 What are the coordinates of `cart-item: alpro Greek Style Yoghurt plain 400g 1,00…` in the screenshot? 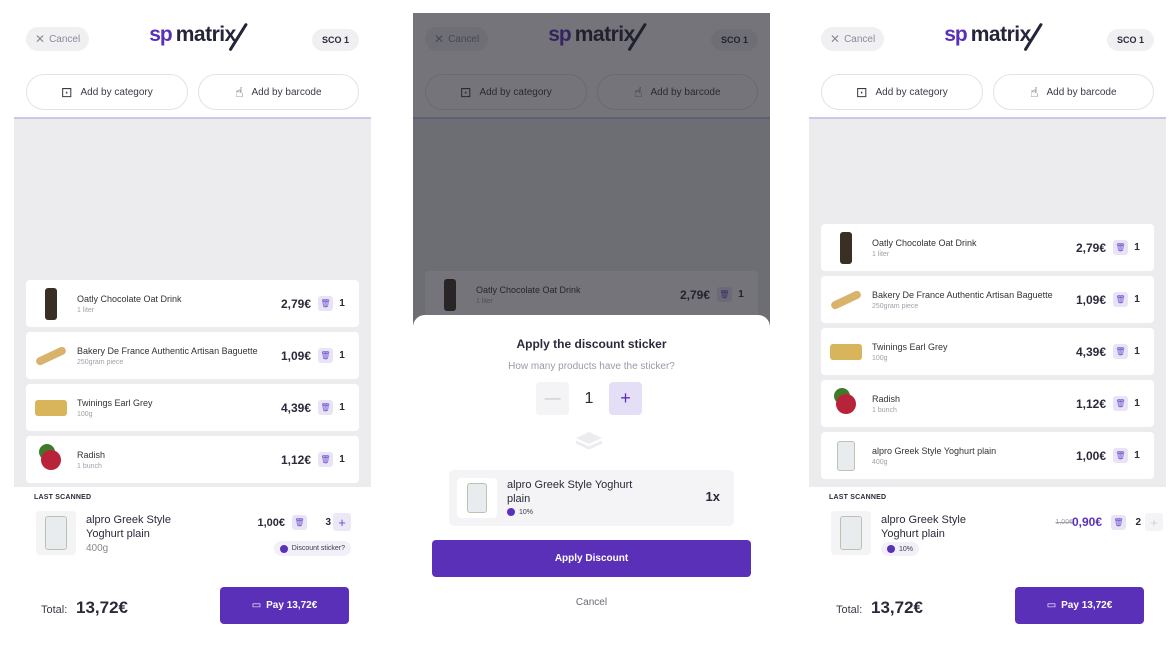 It's located at (987, 455).